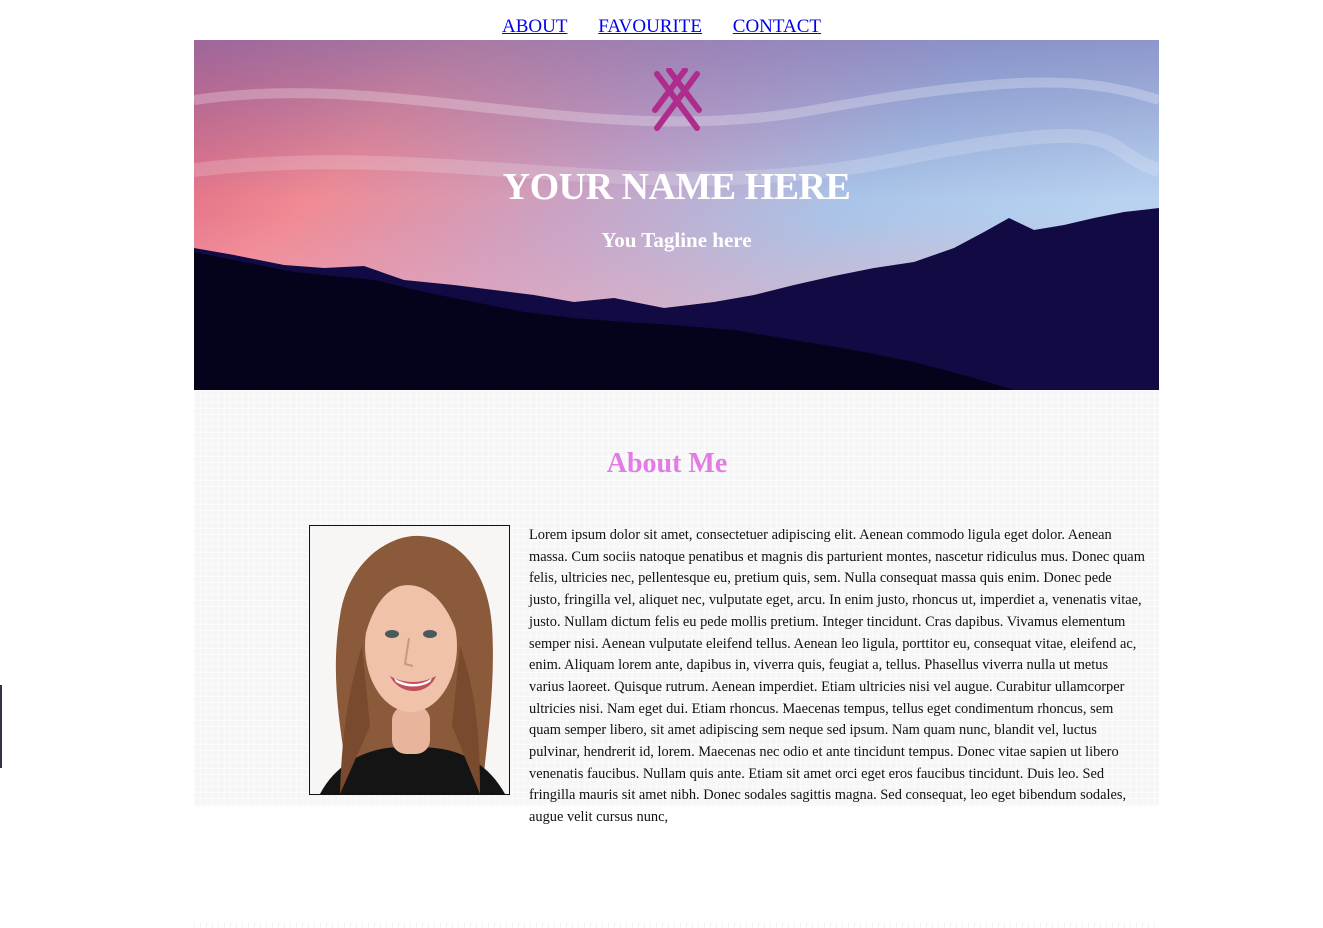  Describe the element at coordinates (667, 463) in the screenshot. I see `about-heading: About Me` at that location.